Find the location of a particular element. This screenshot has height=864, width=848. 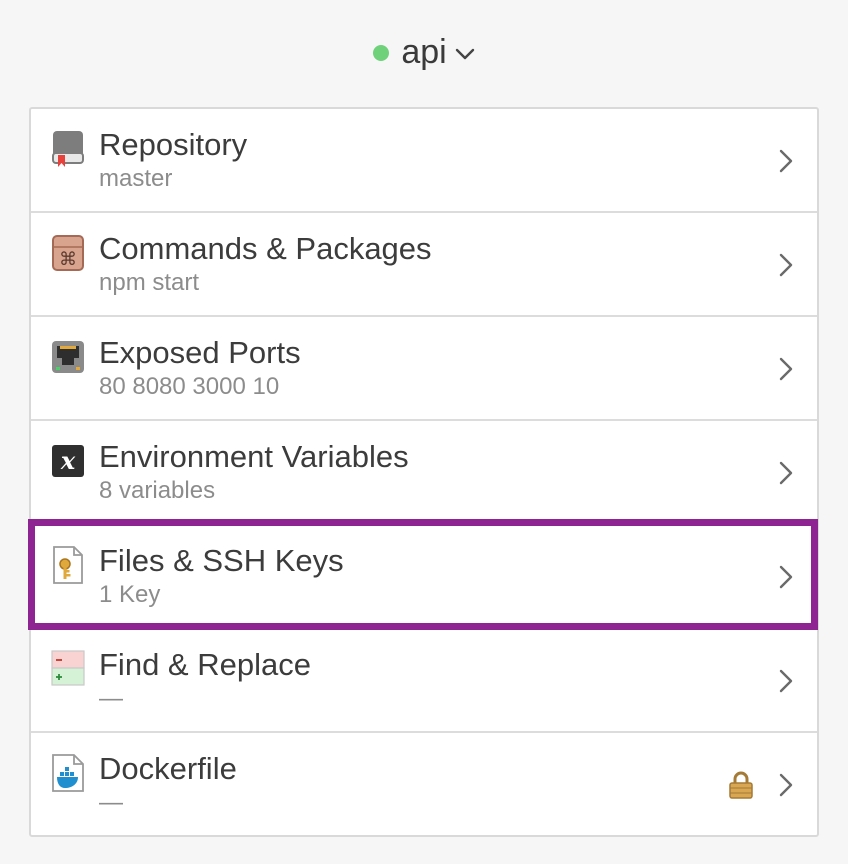

row-environment-variables: x Environment Variables 8 variables is located at coordinates (424, 473).